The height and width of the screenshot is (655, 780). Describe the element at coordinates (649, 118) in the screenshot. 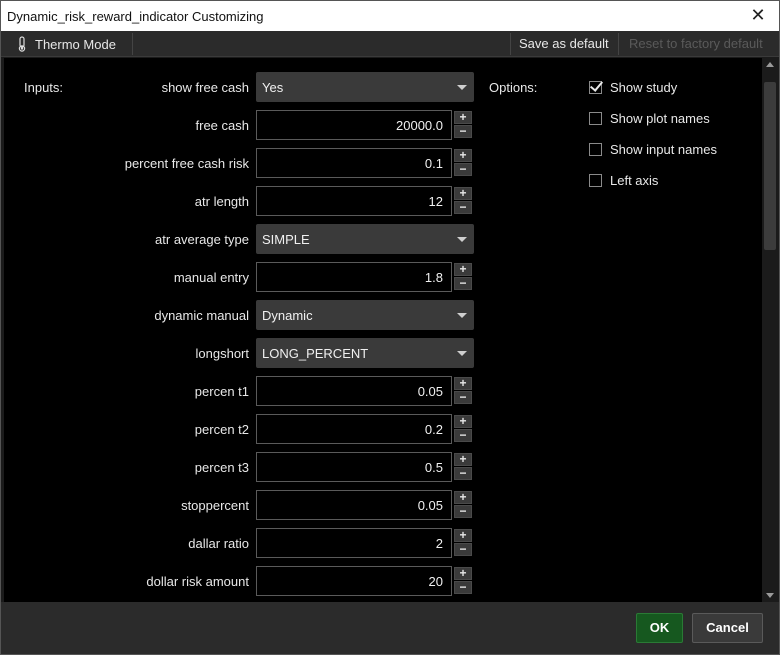

I see `option-show-plot-names: Show plot names` at that location.